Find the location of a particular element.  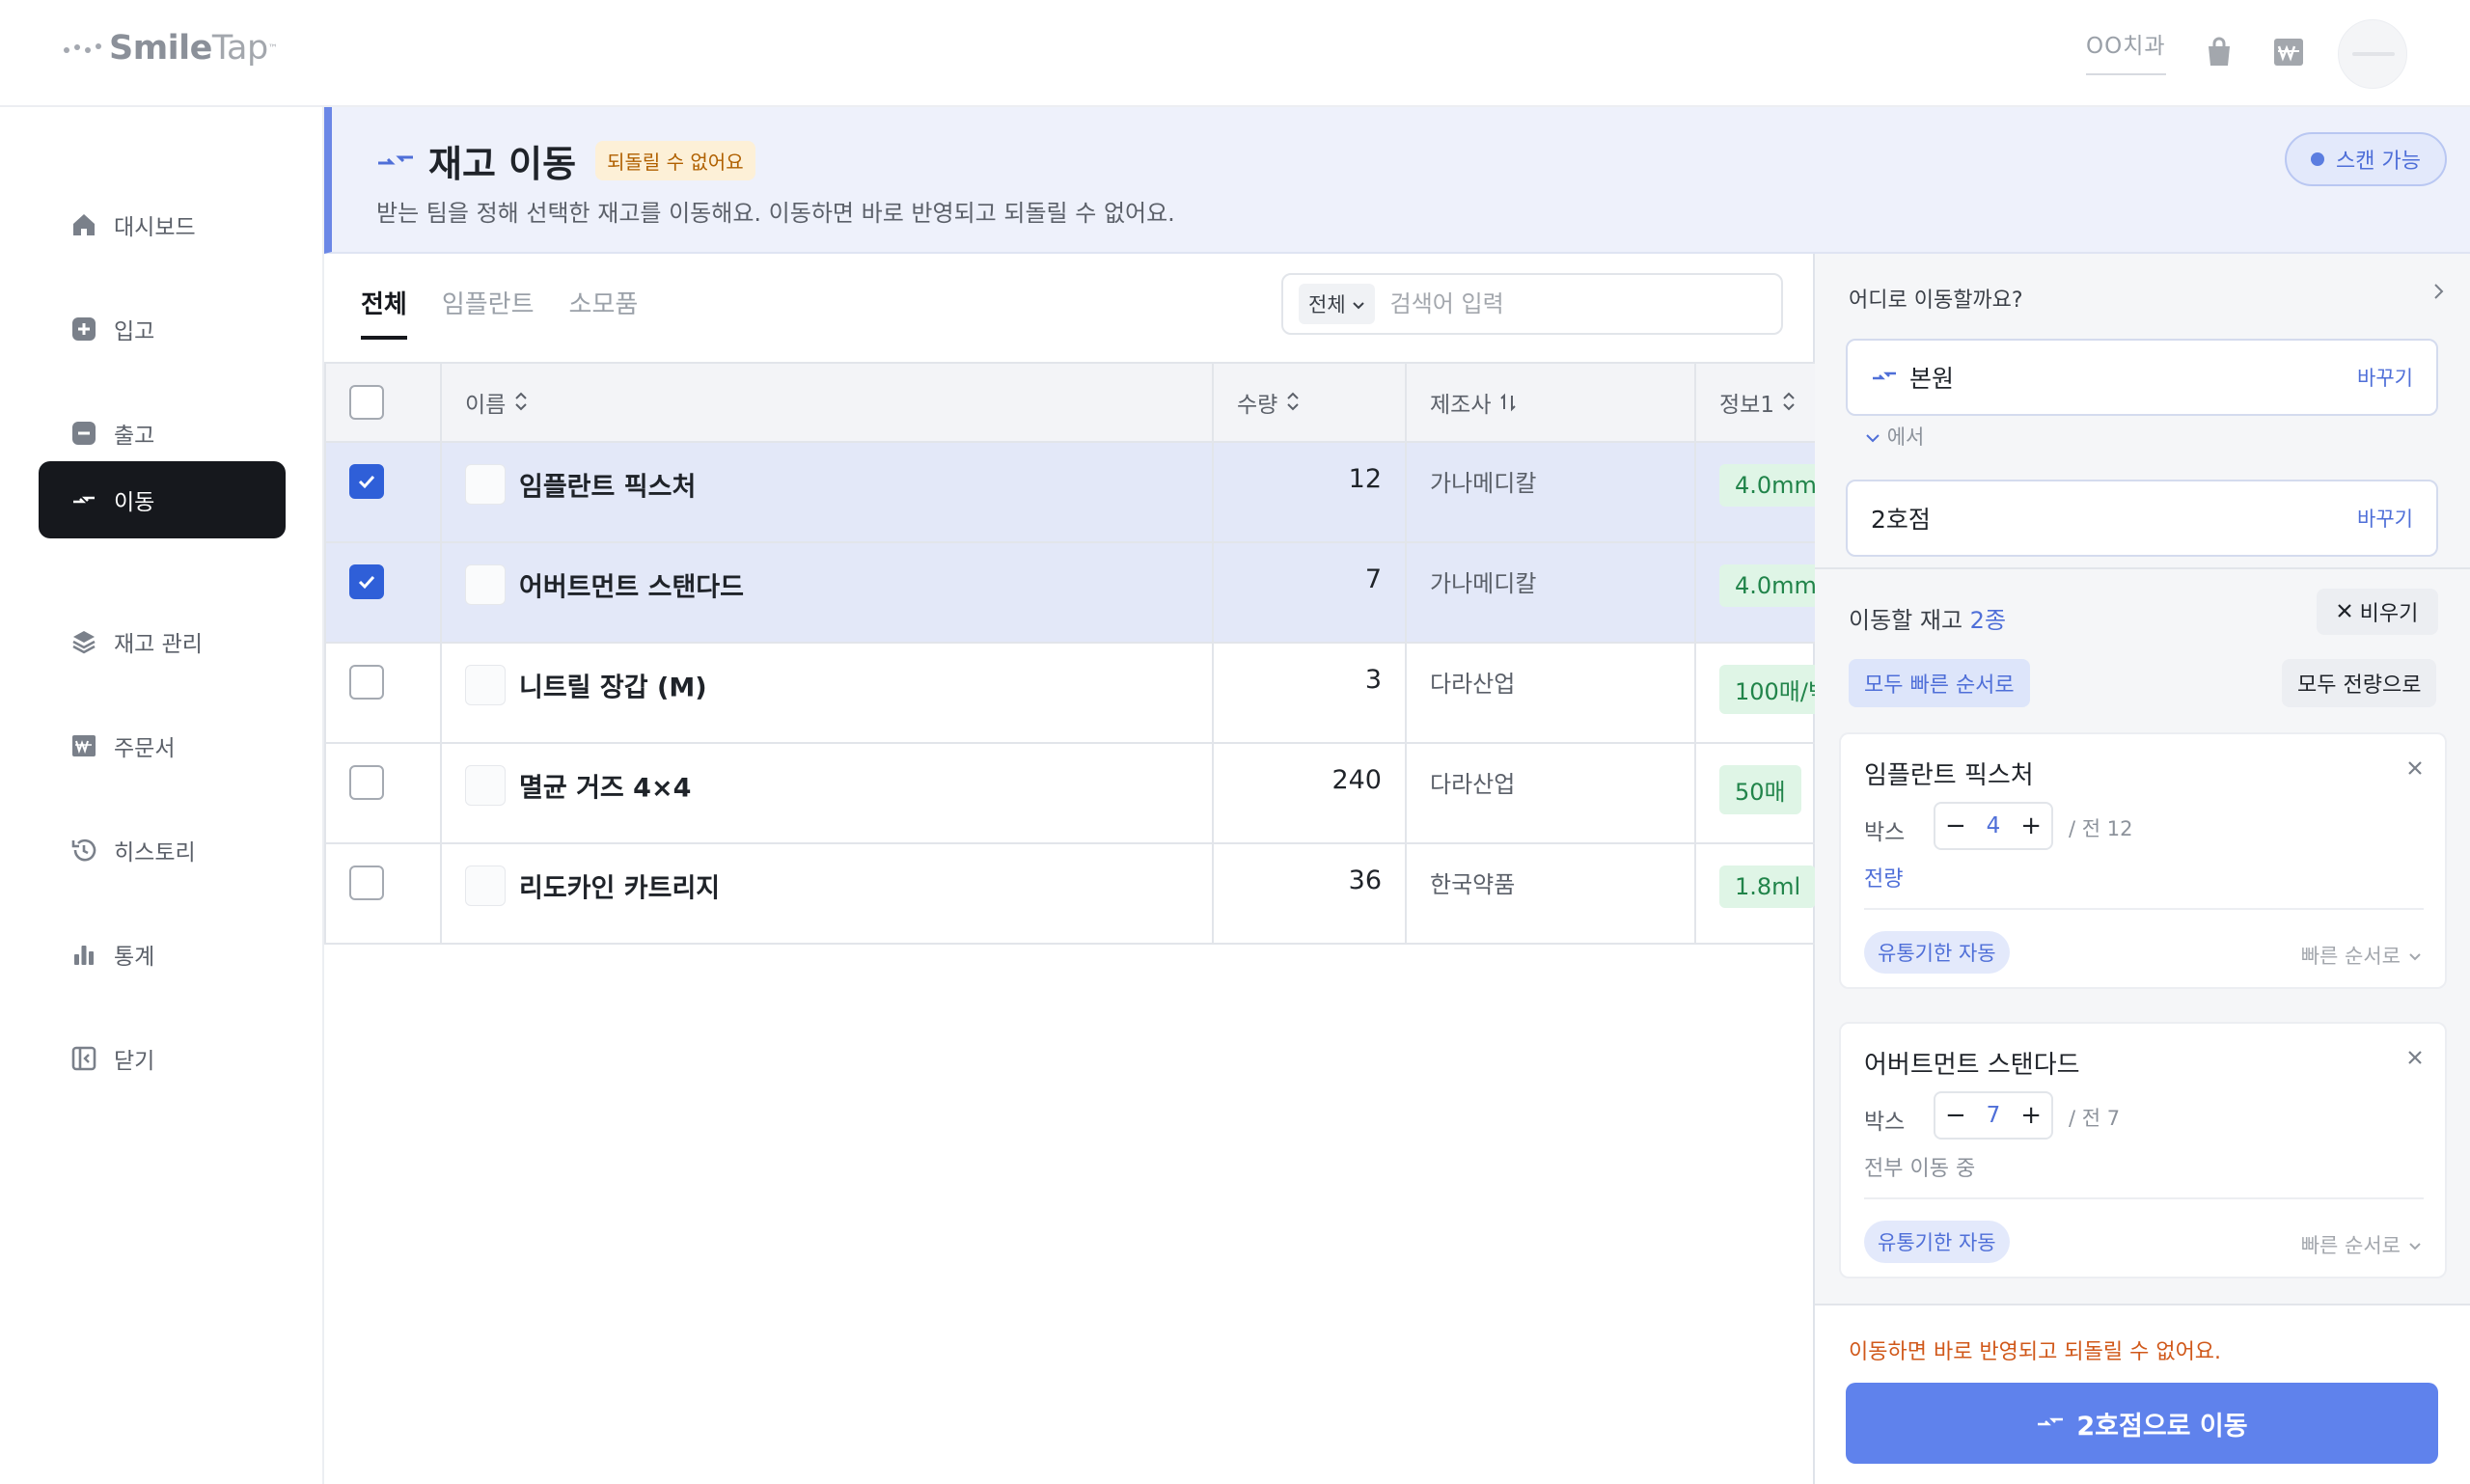

top-bar: Smile Tap ™ OO치과 is located at coordinates (1235, 53).